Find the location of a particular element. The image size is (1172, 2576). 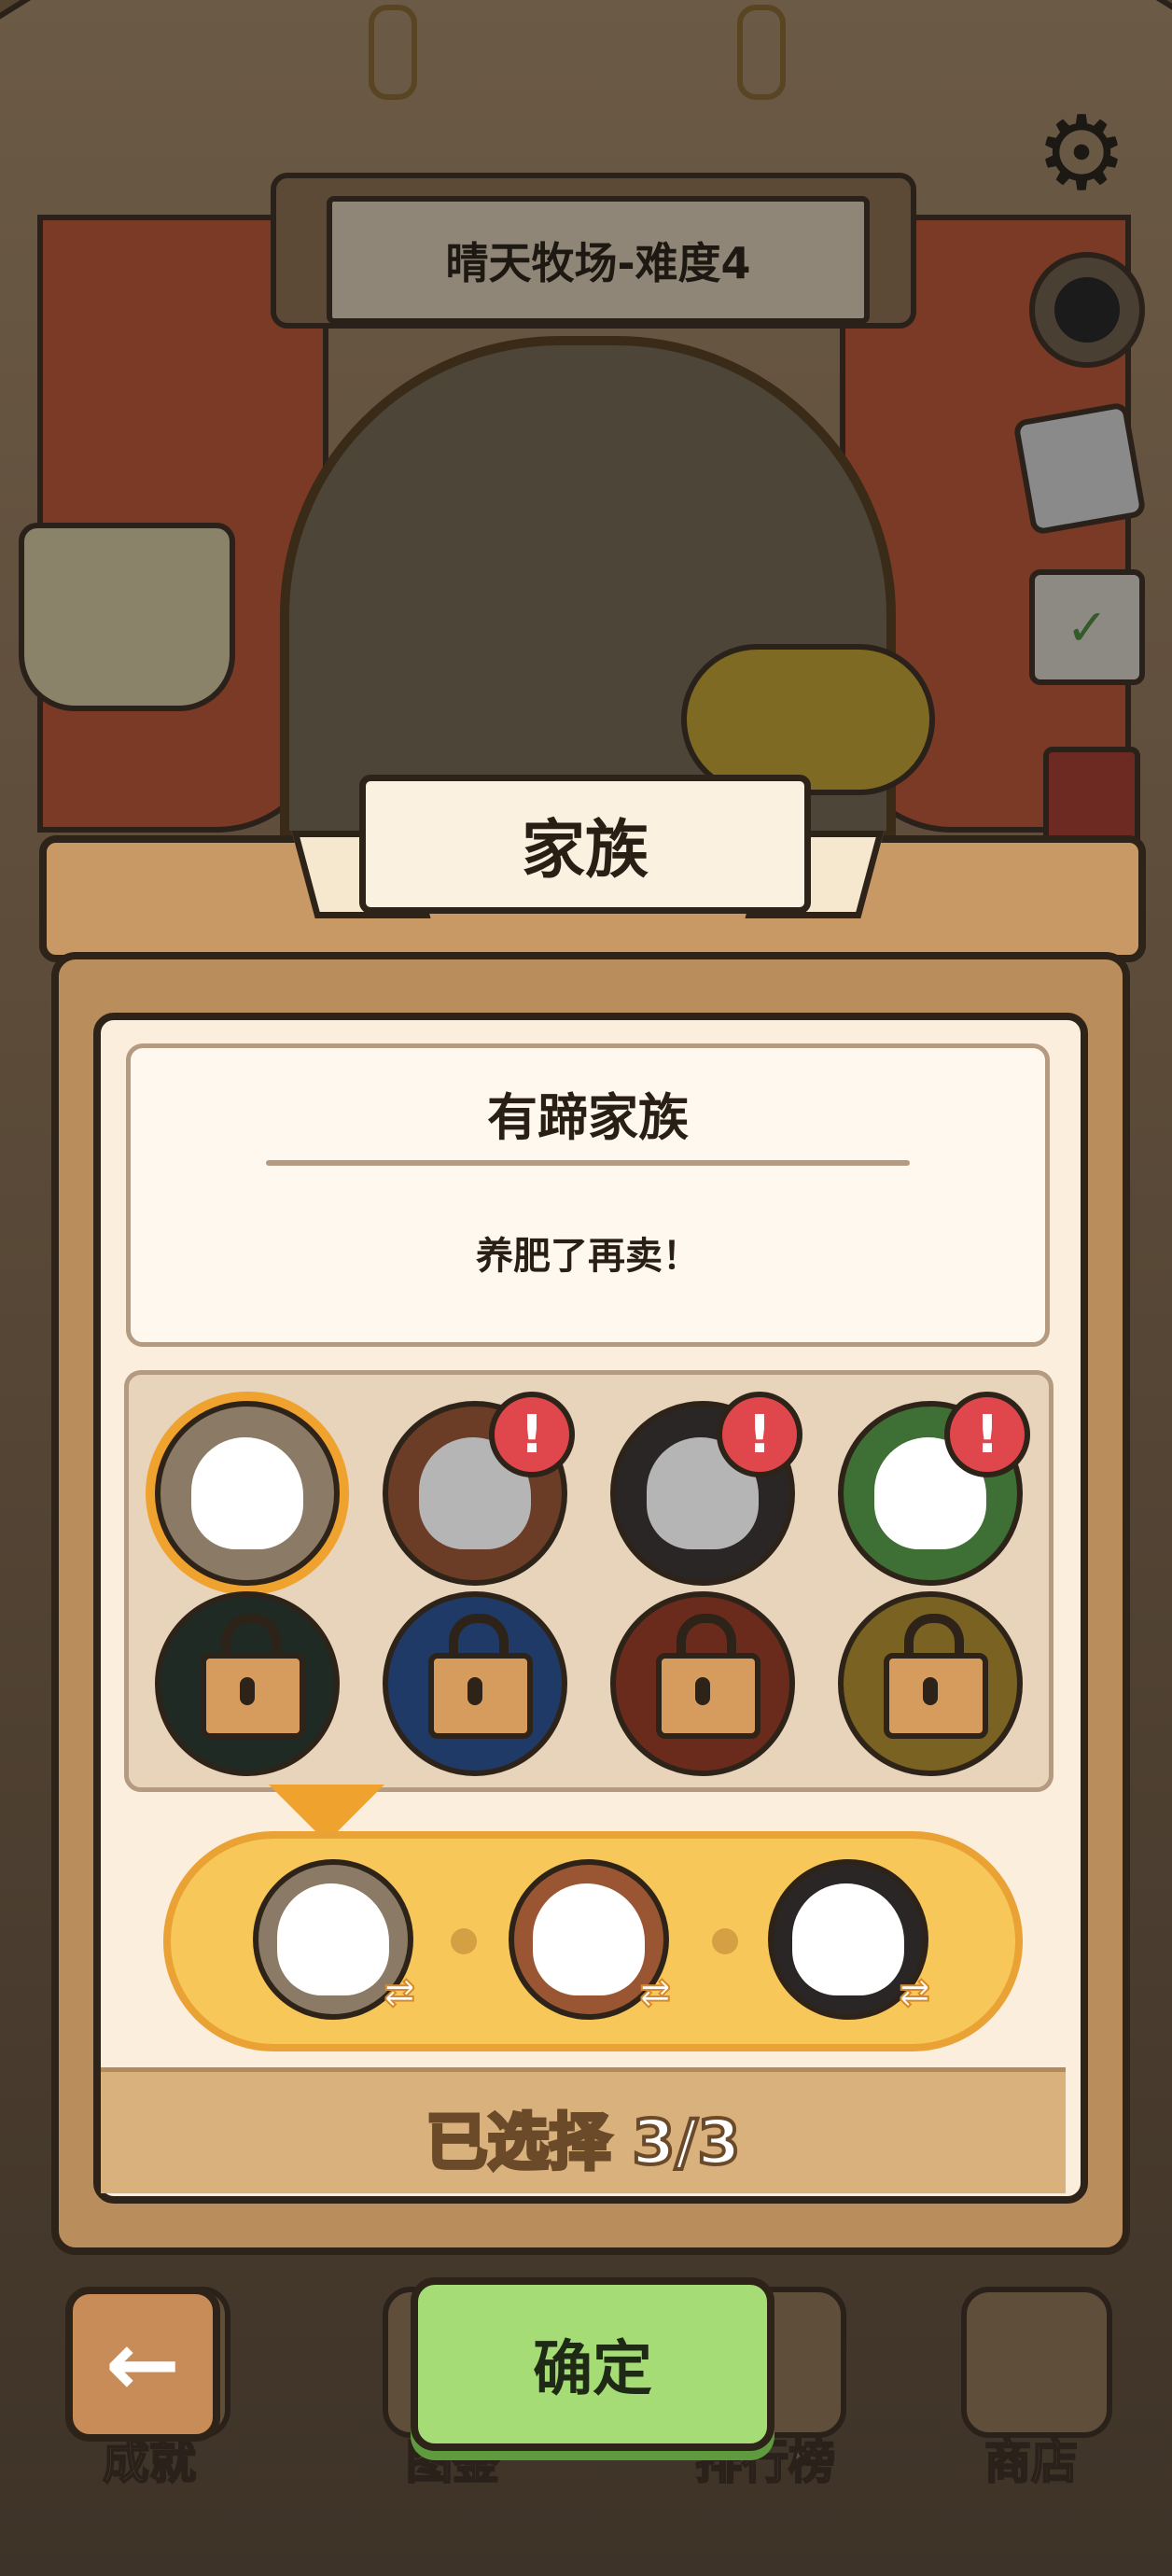

modal-title-banner: 家族 is located at coordinates (588, 846).